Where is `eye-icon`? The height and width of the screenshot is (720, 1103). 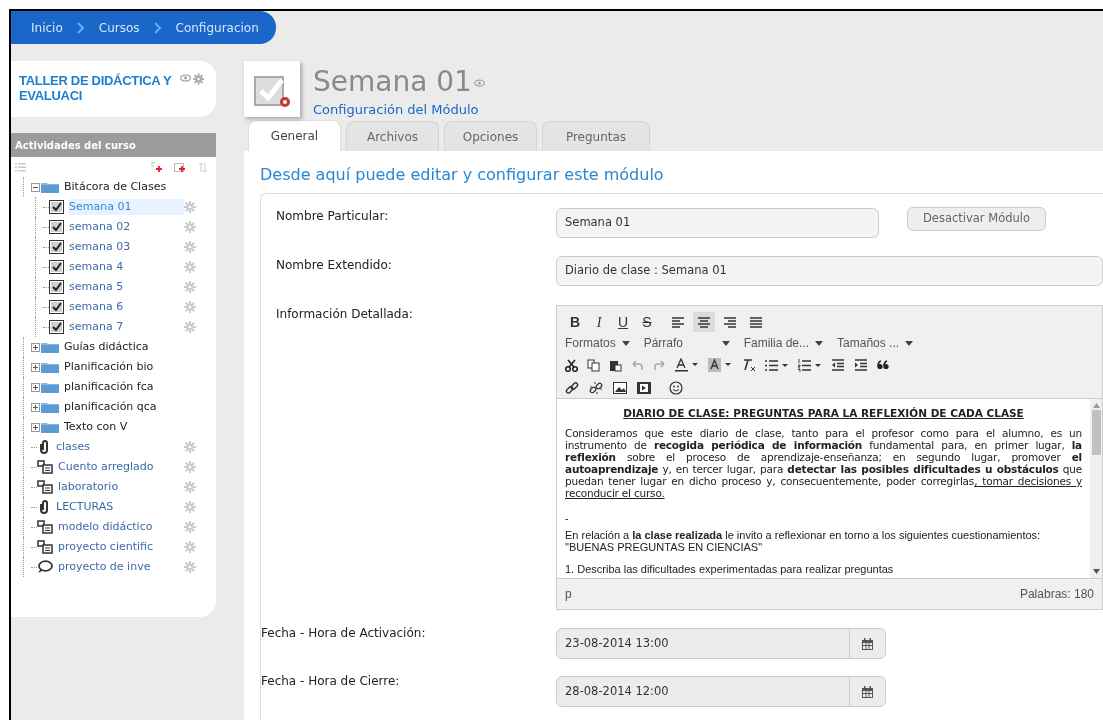
eye-icon is located at coordinates (479, 83).